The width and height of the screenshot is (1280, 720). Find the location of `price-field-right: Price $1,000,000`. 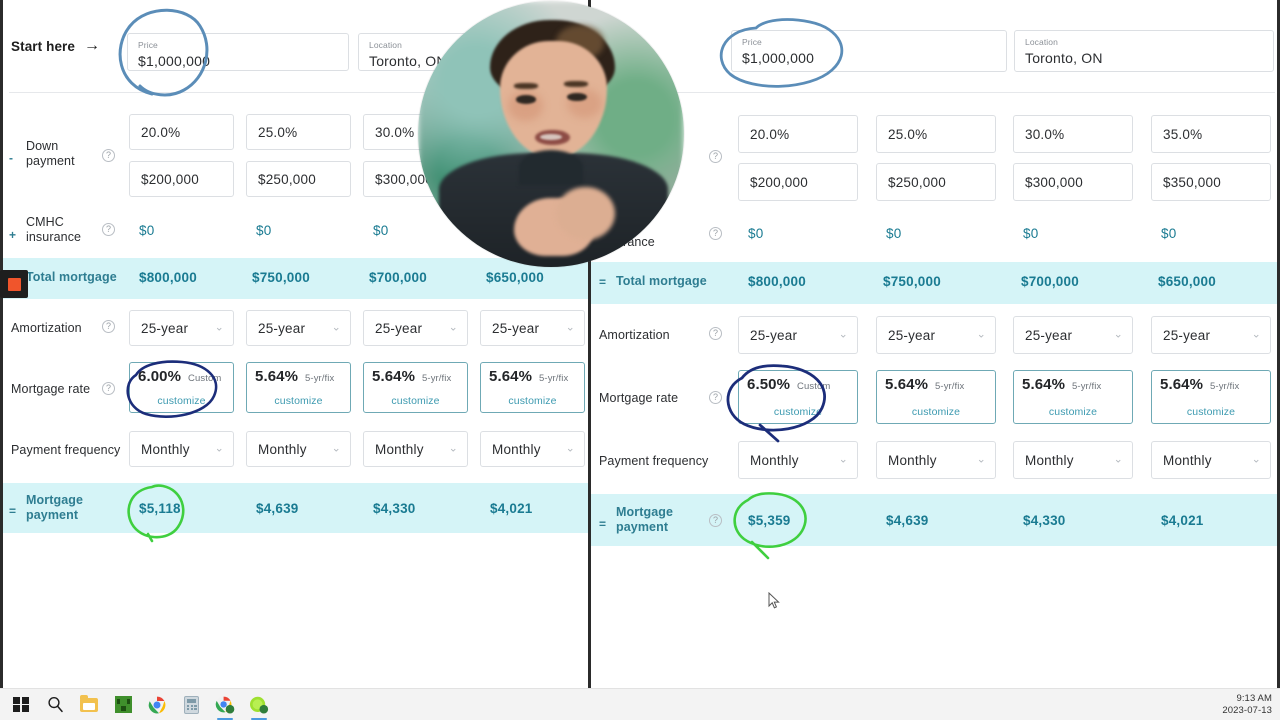

price-field-right: Price $1,000,000 is located at coordinates (869, 51).